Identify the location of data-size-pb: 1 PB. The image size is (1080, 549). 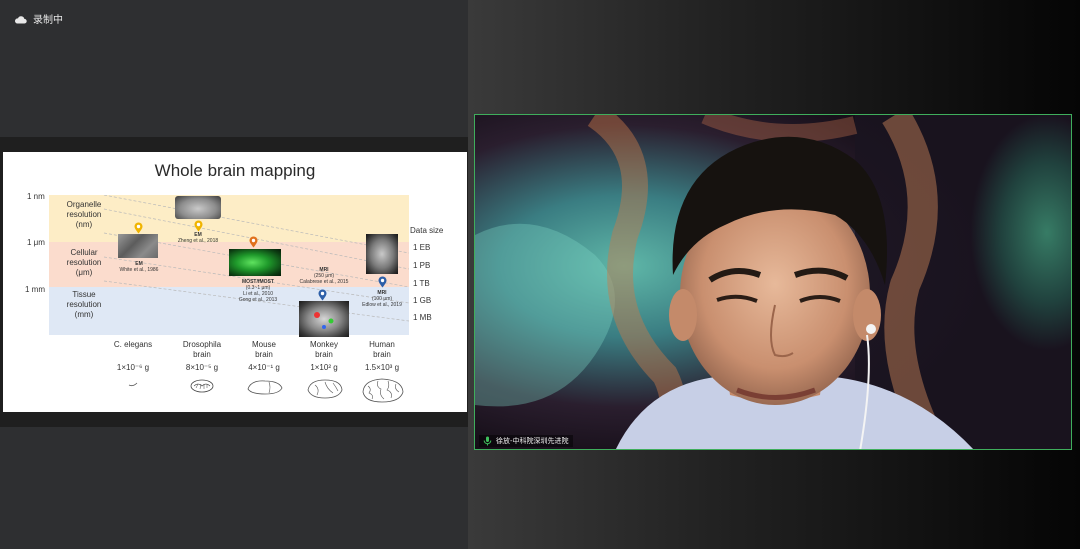
(422, 265).